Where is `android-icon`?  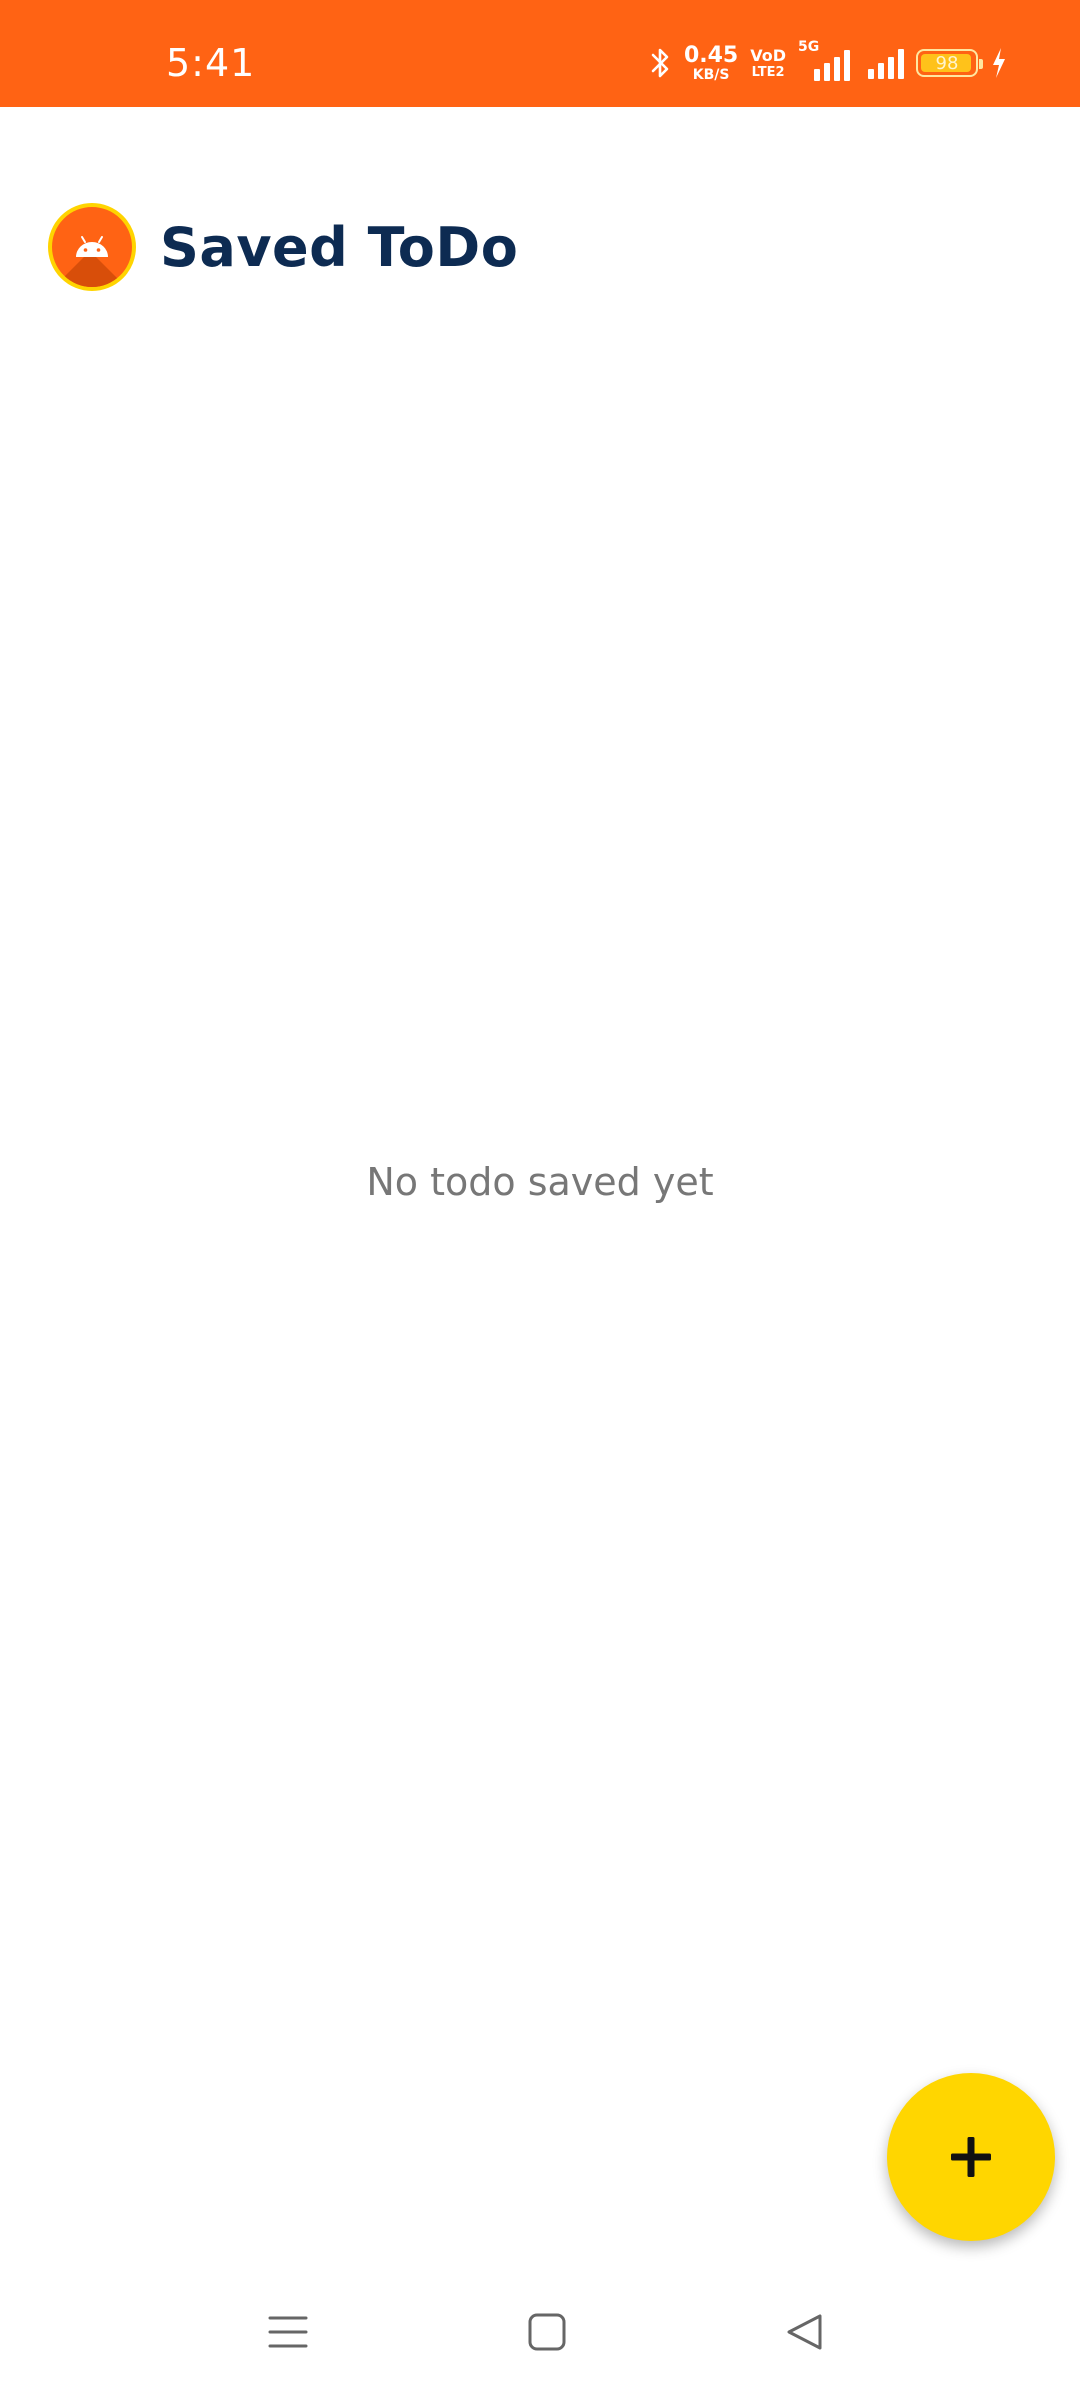 android-icon is located at coordinates (92, 247).